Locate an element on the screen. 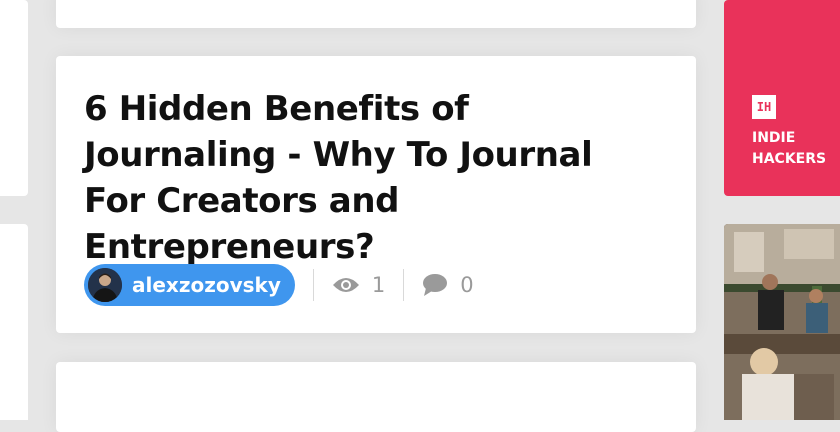 The width and height of the screenshot is (840, 432). post-meta: alexzozovsky 1 0 is located at coordinates (279, 285).